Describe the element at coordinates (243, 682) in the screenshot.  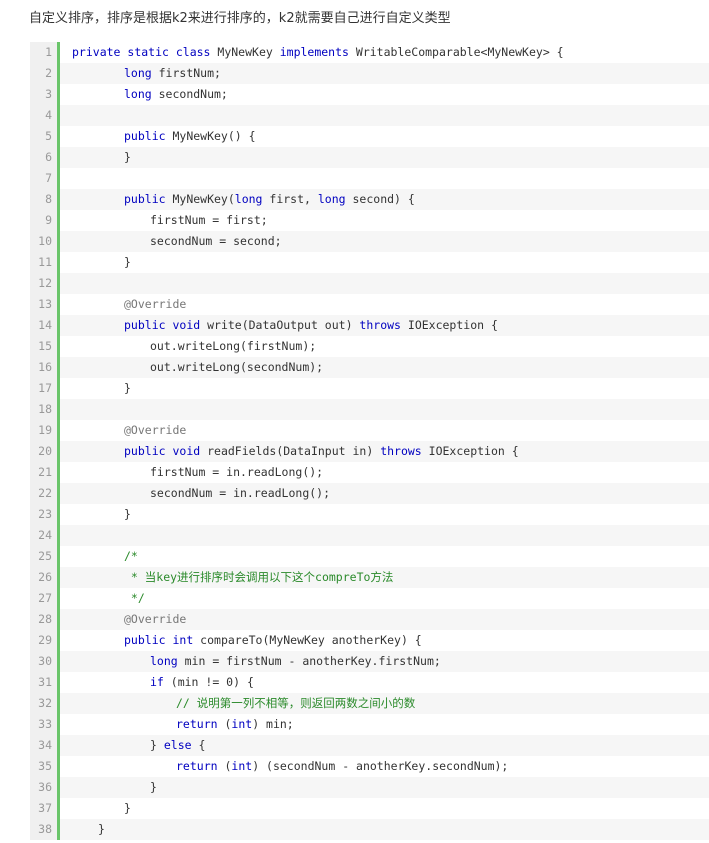
I see `code-token: ) {` at that location.